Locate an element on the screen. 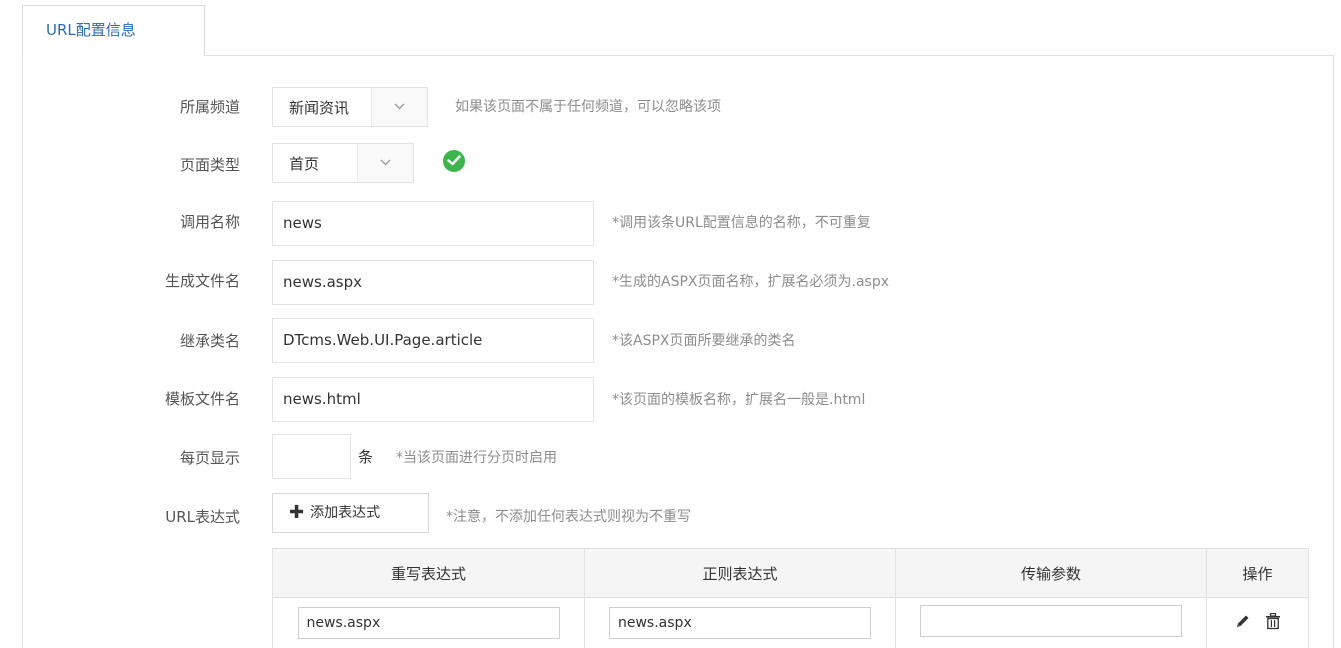 The width and height of the screenshot is (1341, 648). column-header-rewrite: 重写表达式 is located at coordinates (428, 573).